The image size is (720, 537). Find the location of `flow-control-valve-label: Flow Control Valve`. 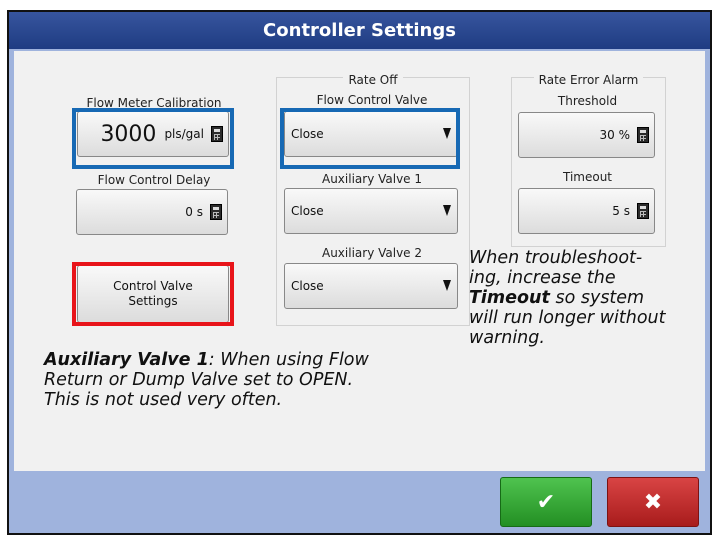

flow-control-valve-label: Flow Control Valve is located at coordinates (372, 100).